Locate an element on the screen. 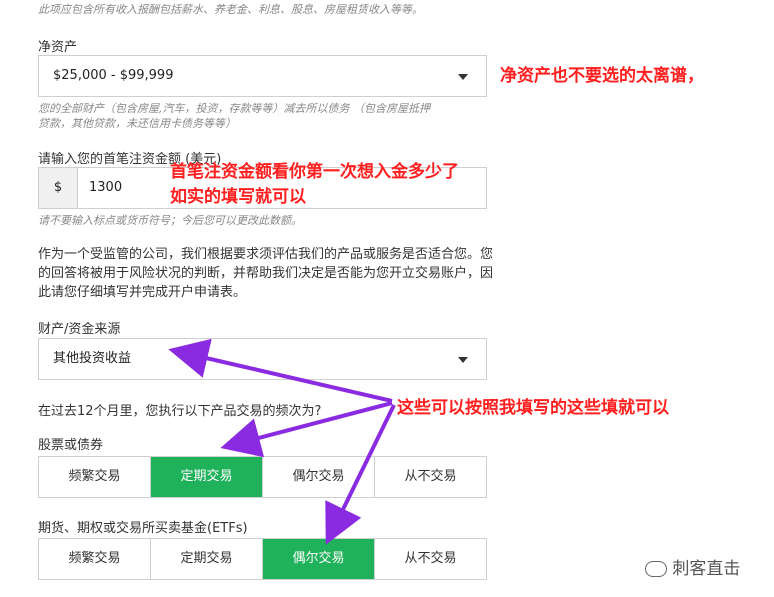 The height and width of the screenshot is (597, 774). arrow-to-wealth-source is located at coordinates (280, 370).